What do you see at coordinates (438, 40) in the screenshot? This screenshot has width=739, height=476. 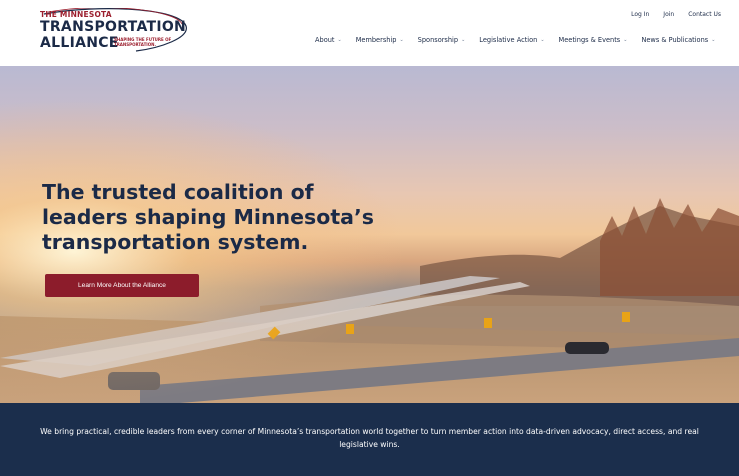 I see `nav-item-label: Sponsorship` at bounding box center [438, 40].